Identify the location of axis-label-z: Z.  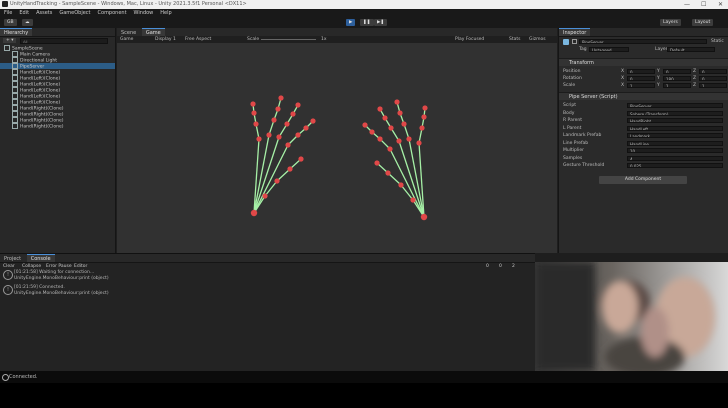
(695, 78).